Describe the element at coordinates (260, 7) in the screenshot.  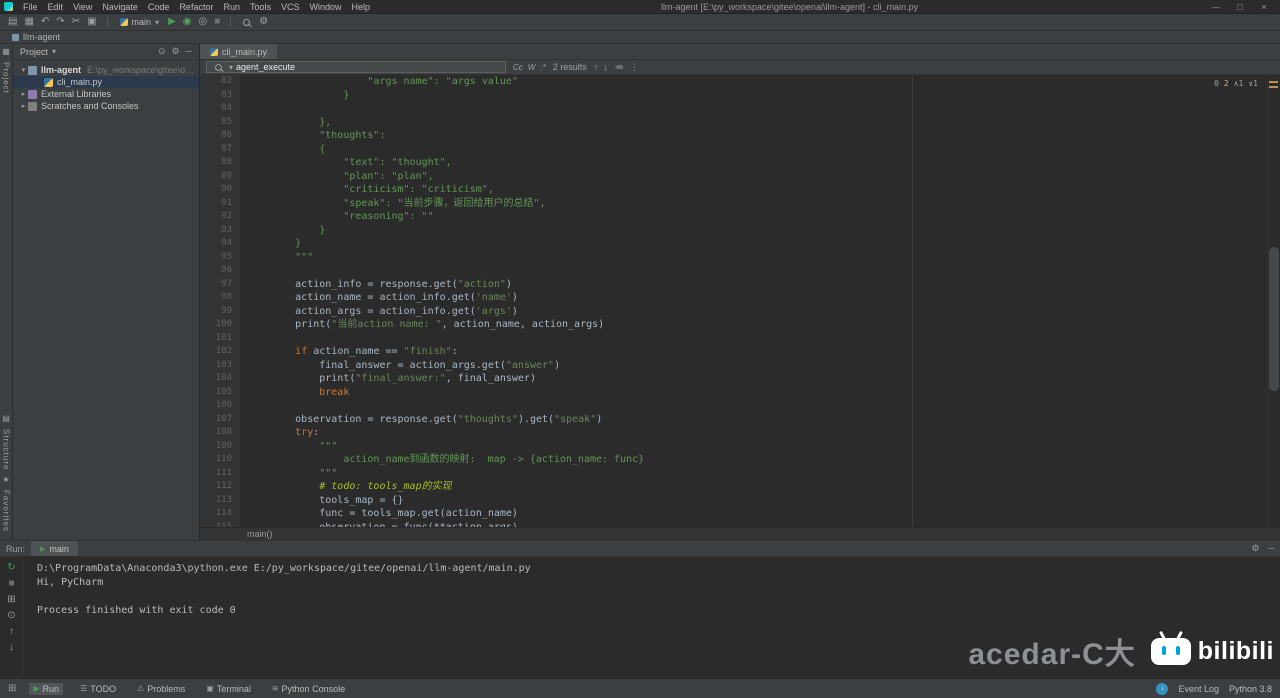
I see `menu-tools: Tools` at that location.